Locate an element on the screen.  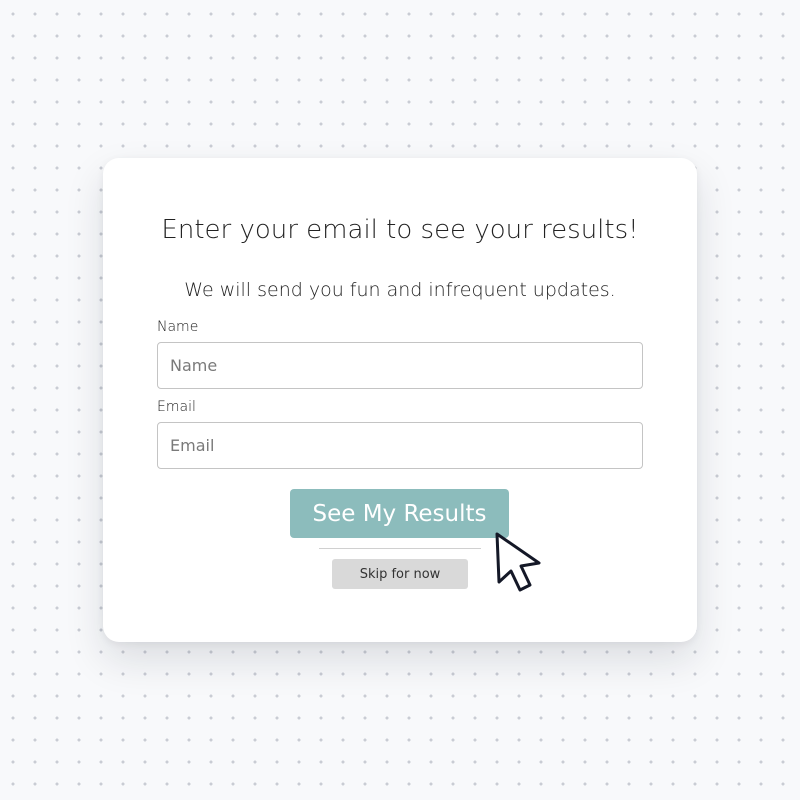
divider is located at coordinates (400, 548).